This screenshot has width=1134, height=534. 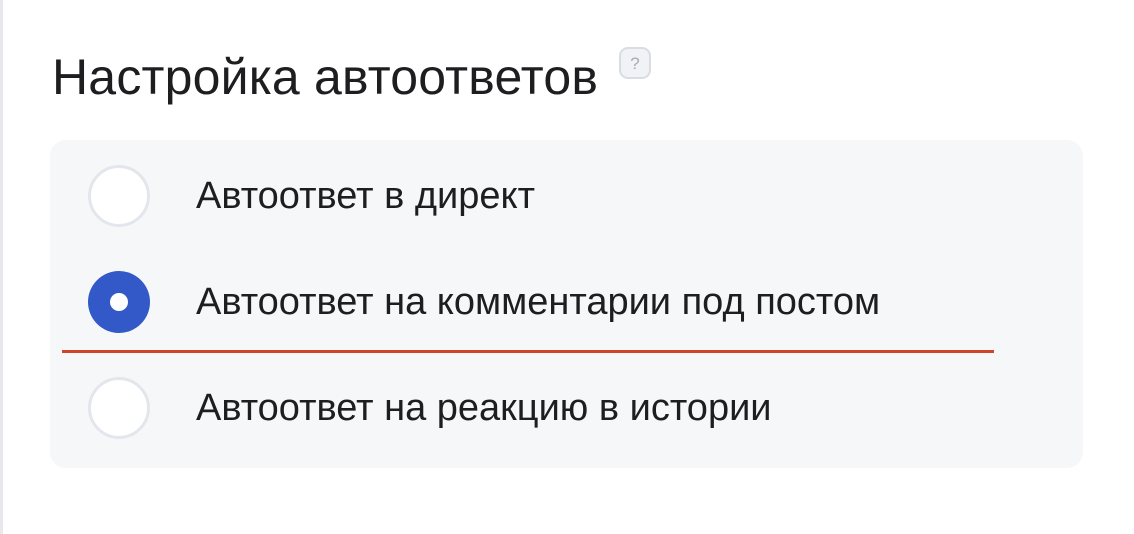 I want to click on option-direct-autoreply: Автоответ в директ, so click(x=311, y=196).